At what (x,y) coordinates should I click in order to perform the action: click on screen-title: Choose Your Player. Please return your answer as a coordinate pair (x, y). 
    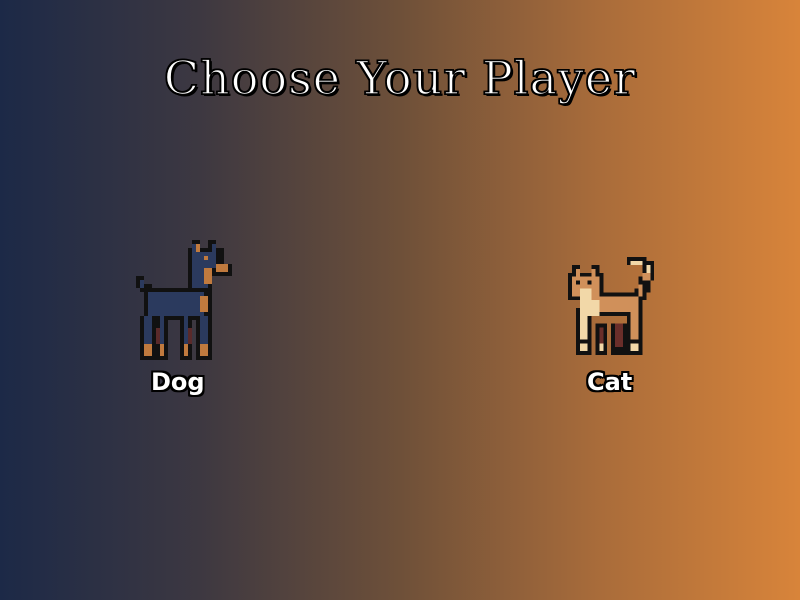
    Looking at the image, I should click on (400, 78).